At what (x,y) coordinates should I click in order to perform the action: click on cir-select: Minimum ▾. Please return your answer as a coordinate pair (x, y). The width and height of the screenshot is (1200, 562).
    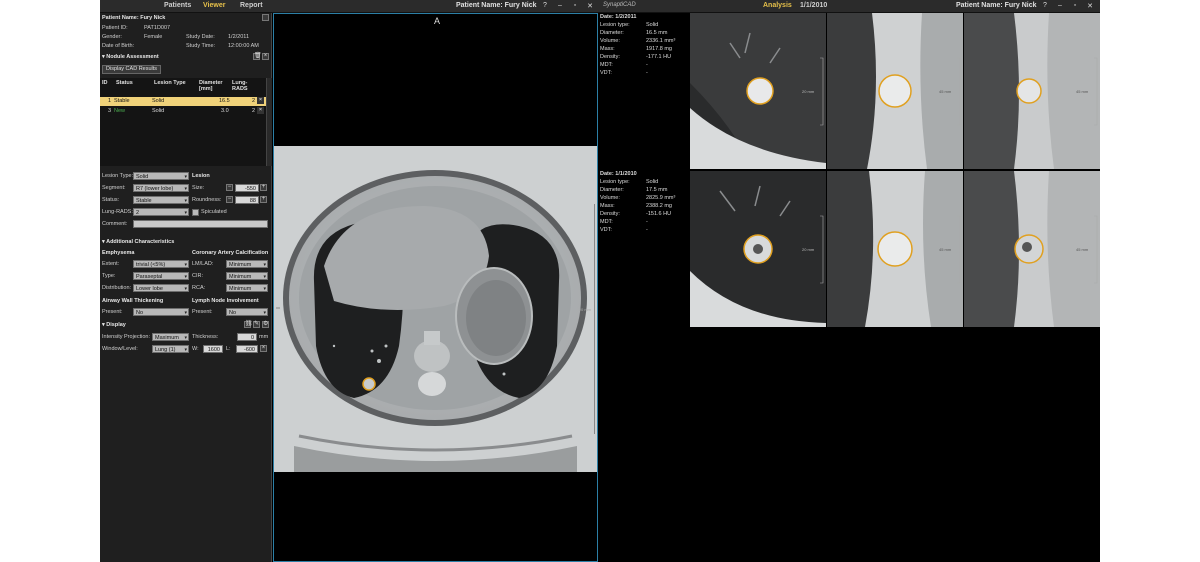
    Looking at the image, I should click on (247, 276).